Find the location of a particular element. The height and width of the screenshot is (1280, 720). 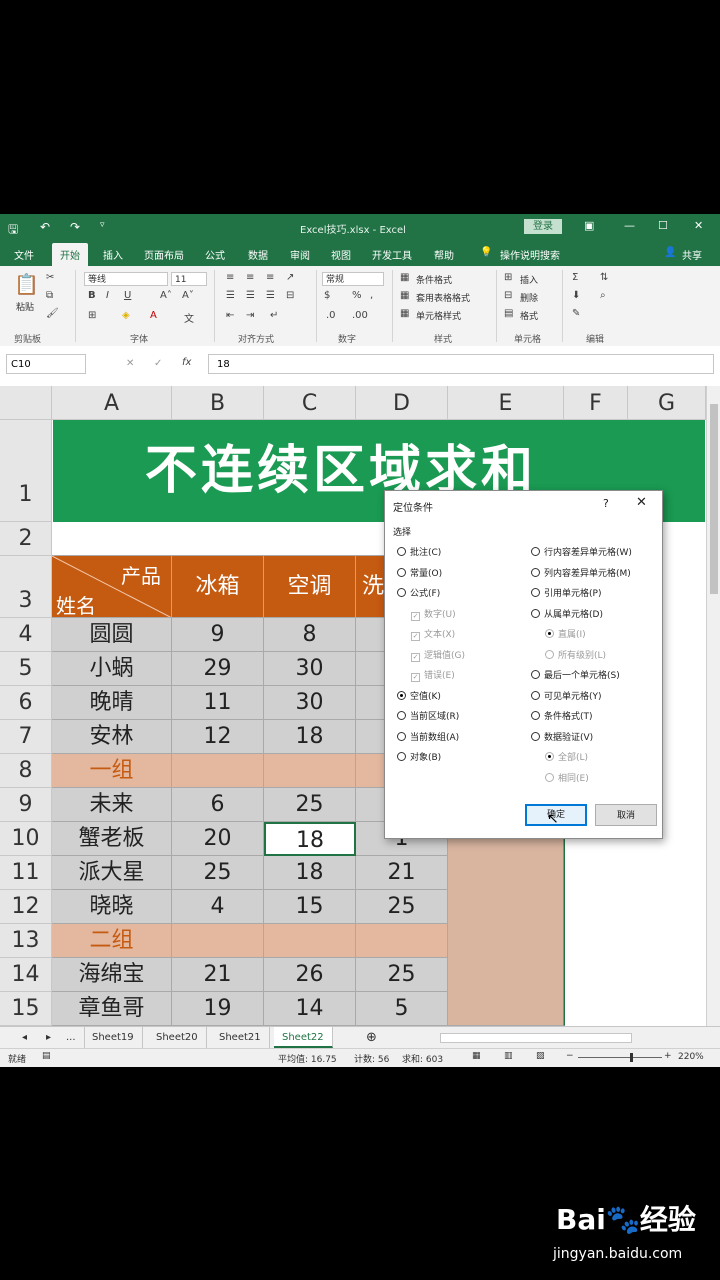

header-cell: 冰箱 is located at coordinates (218, 587).